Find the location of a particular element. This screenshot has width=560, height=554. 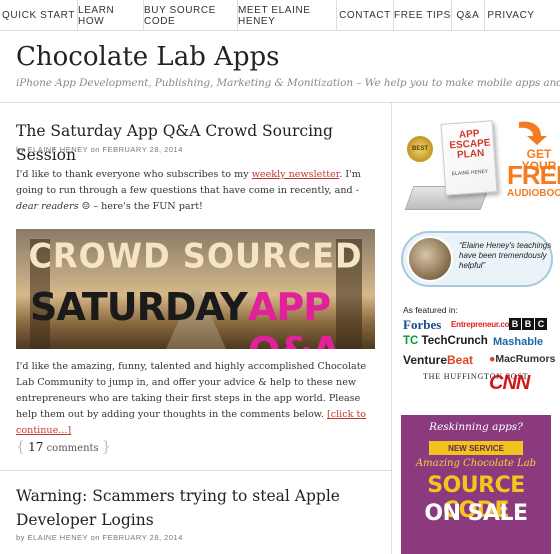

comments-label: comments is located at coordinates (72, 448).